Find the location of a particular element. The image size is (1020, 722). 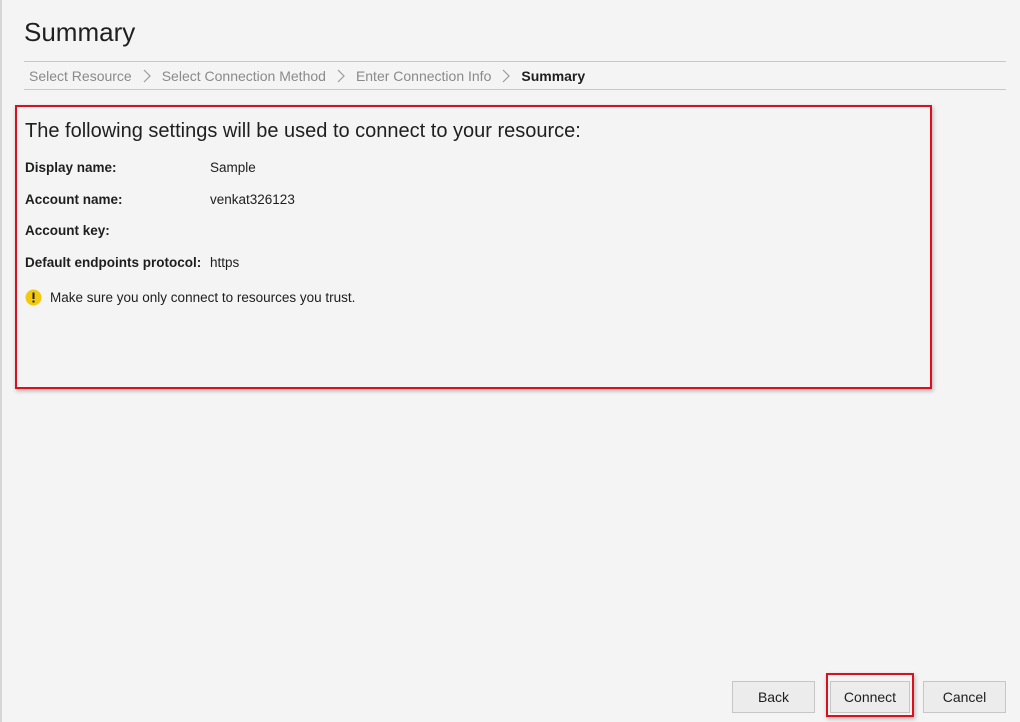

warning-icon is located at coordinates (33, 297).